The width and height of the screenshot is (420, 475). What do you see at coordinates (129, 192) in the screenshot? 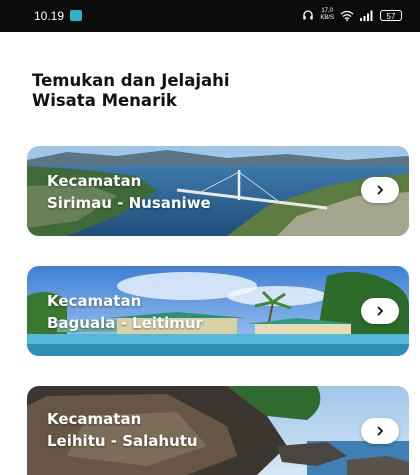
I see `district-label: Kecamatan Sirimau - Nusaniwe` at bounding box center [129, 192].